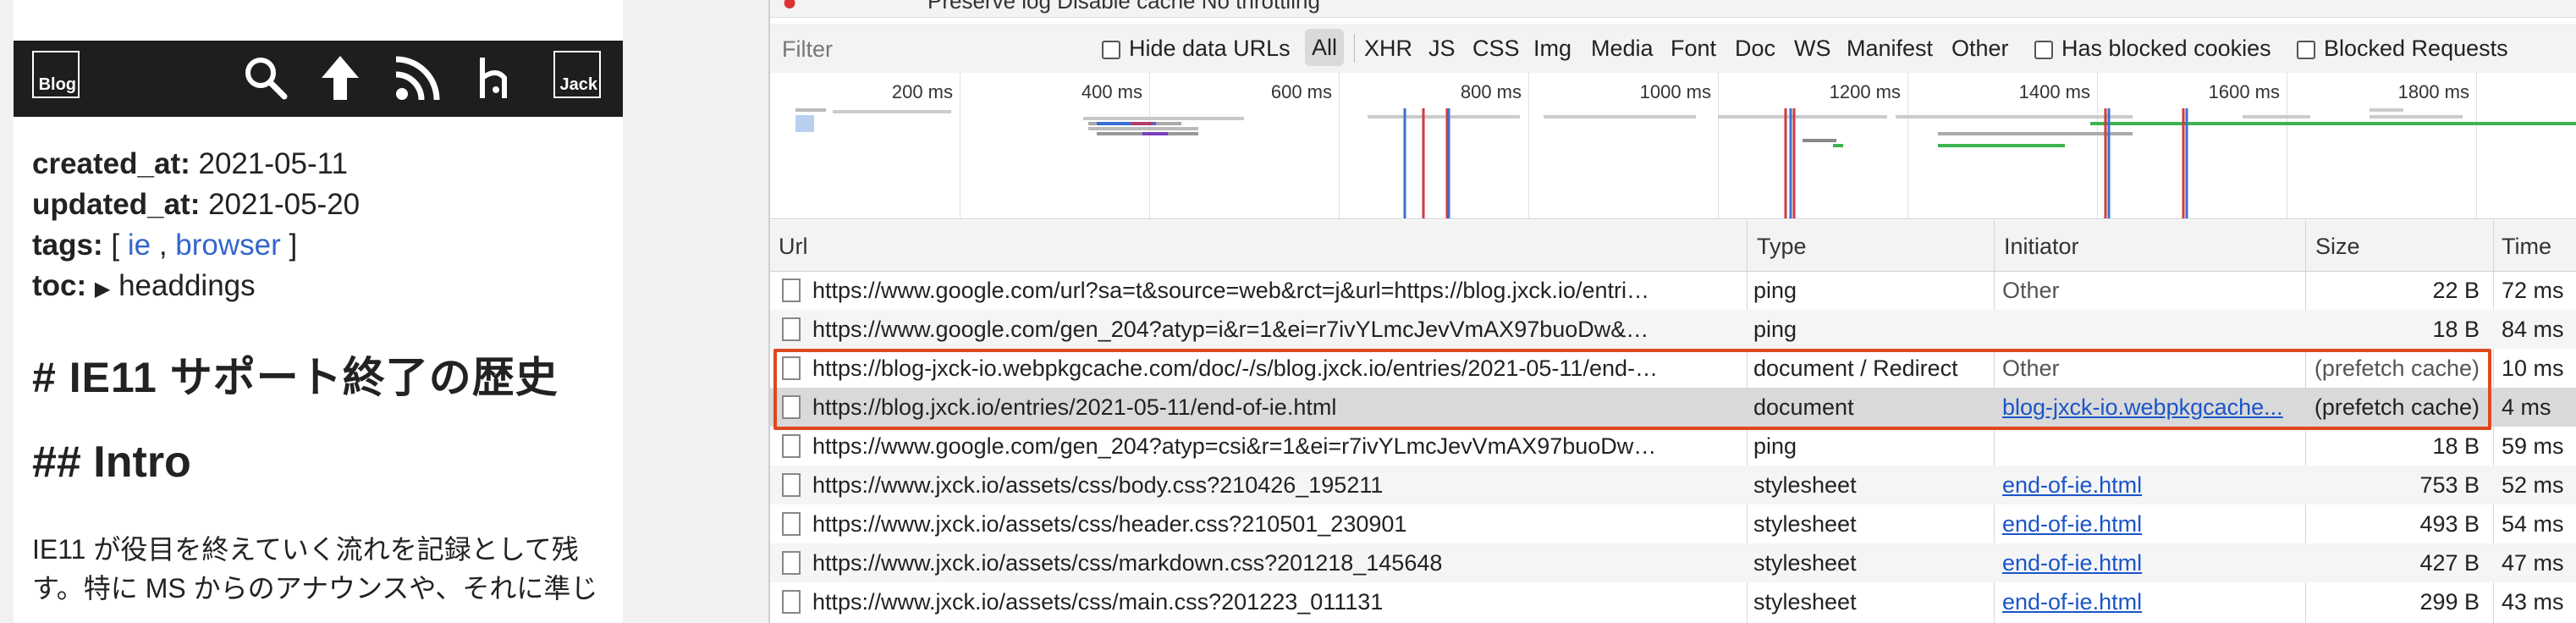 Image resolution: width=2576 pixels, height=623 pixels. I want to click on request-type: ping, so click(1775, 446).